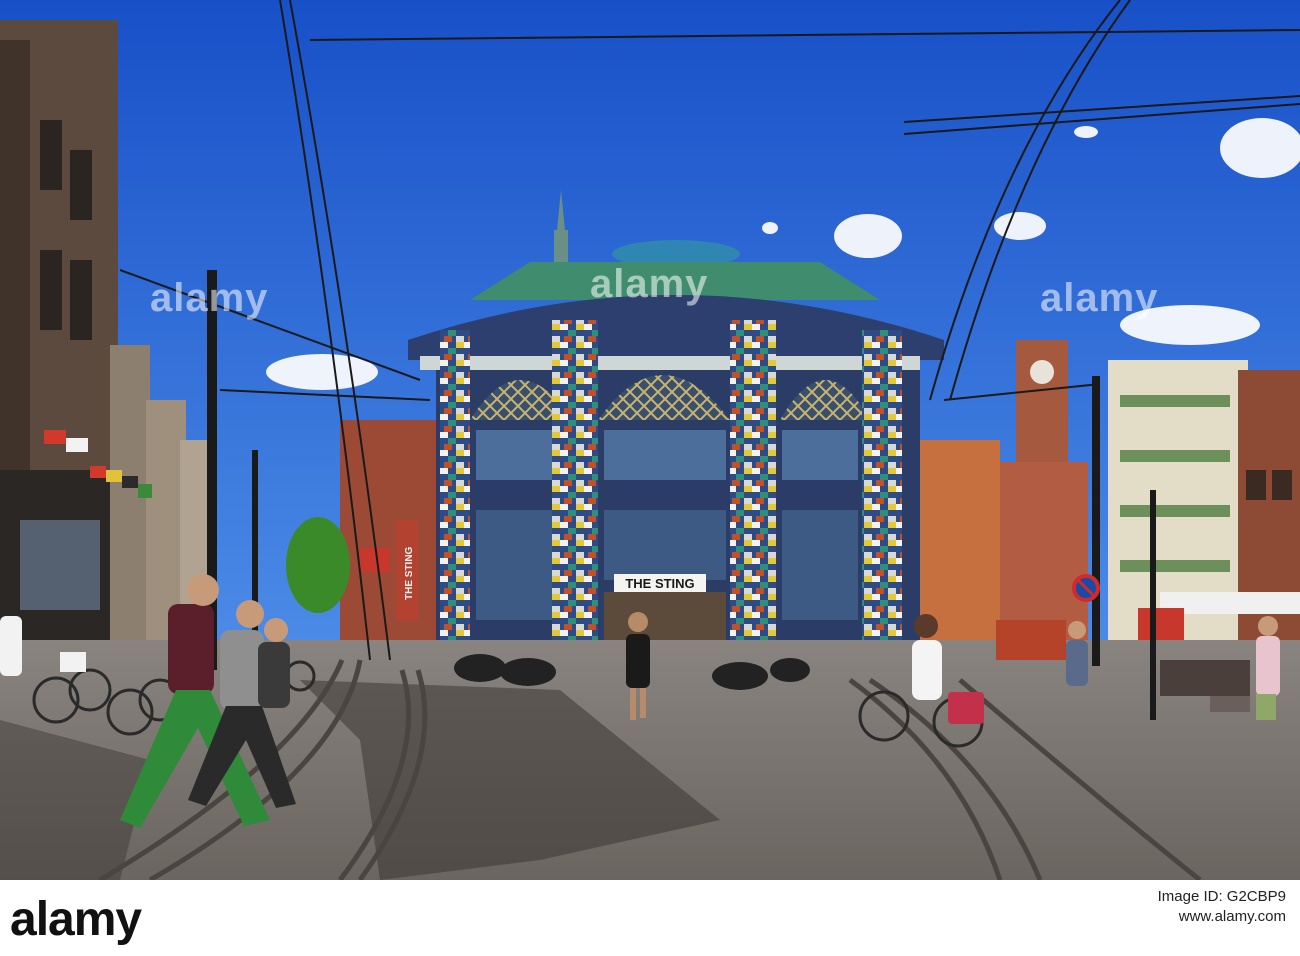  I want to click on tree, so click(318, 565).